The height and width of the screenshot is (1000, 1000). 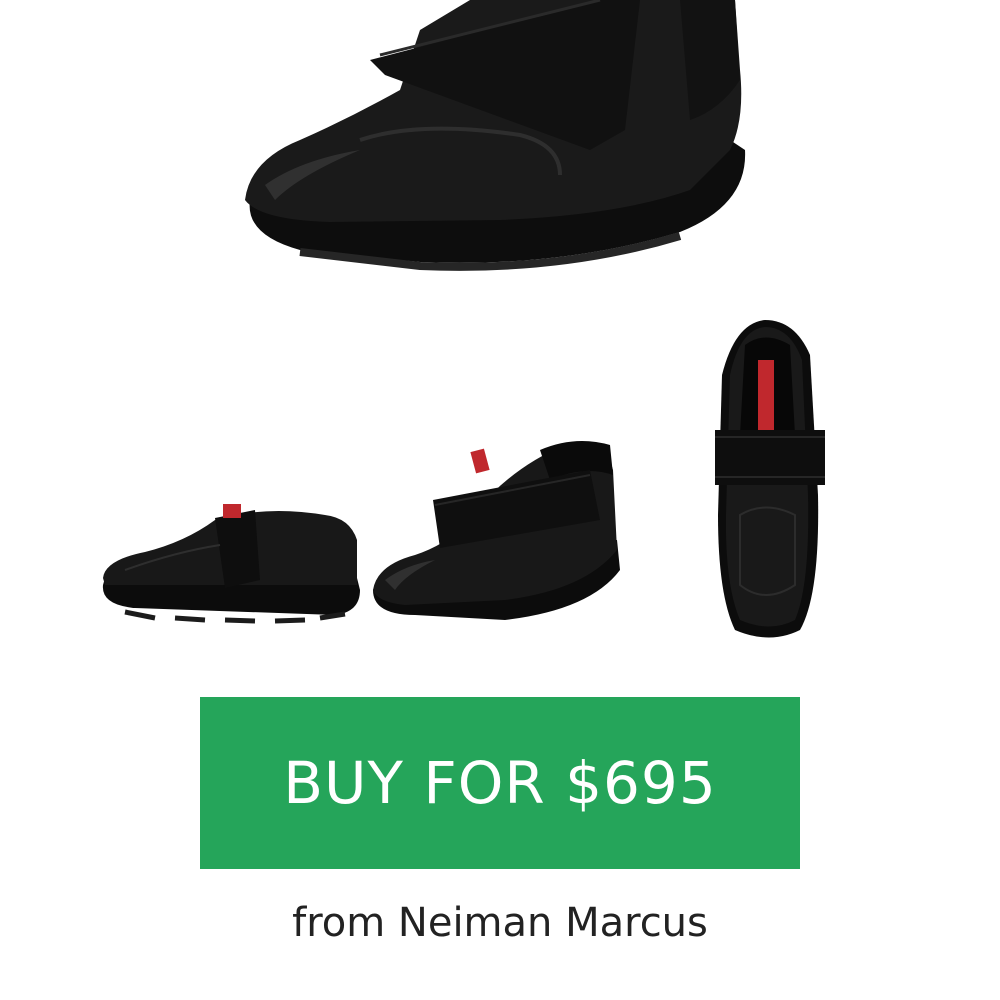 What do you see at coordinates (500, 923) in the screenshot?
I see `retailer-label: from Neiman Marcus` at bounding box center [500, 923].